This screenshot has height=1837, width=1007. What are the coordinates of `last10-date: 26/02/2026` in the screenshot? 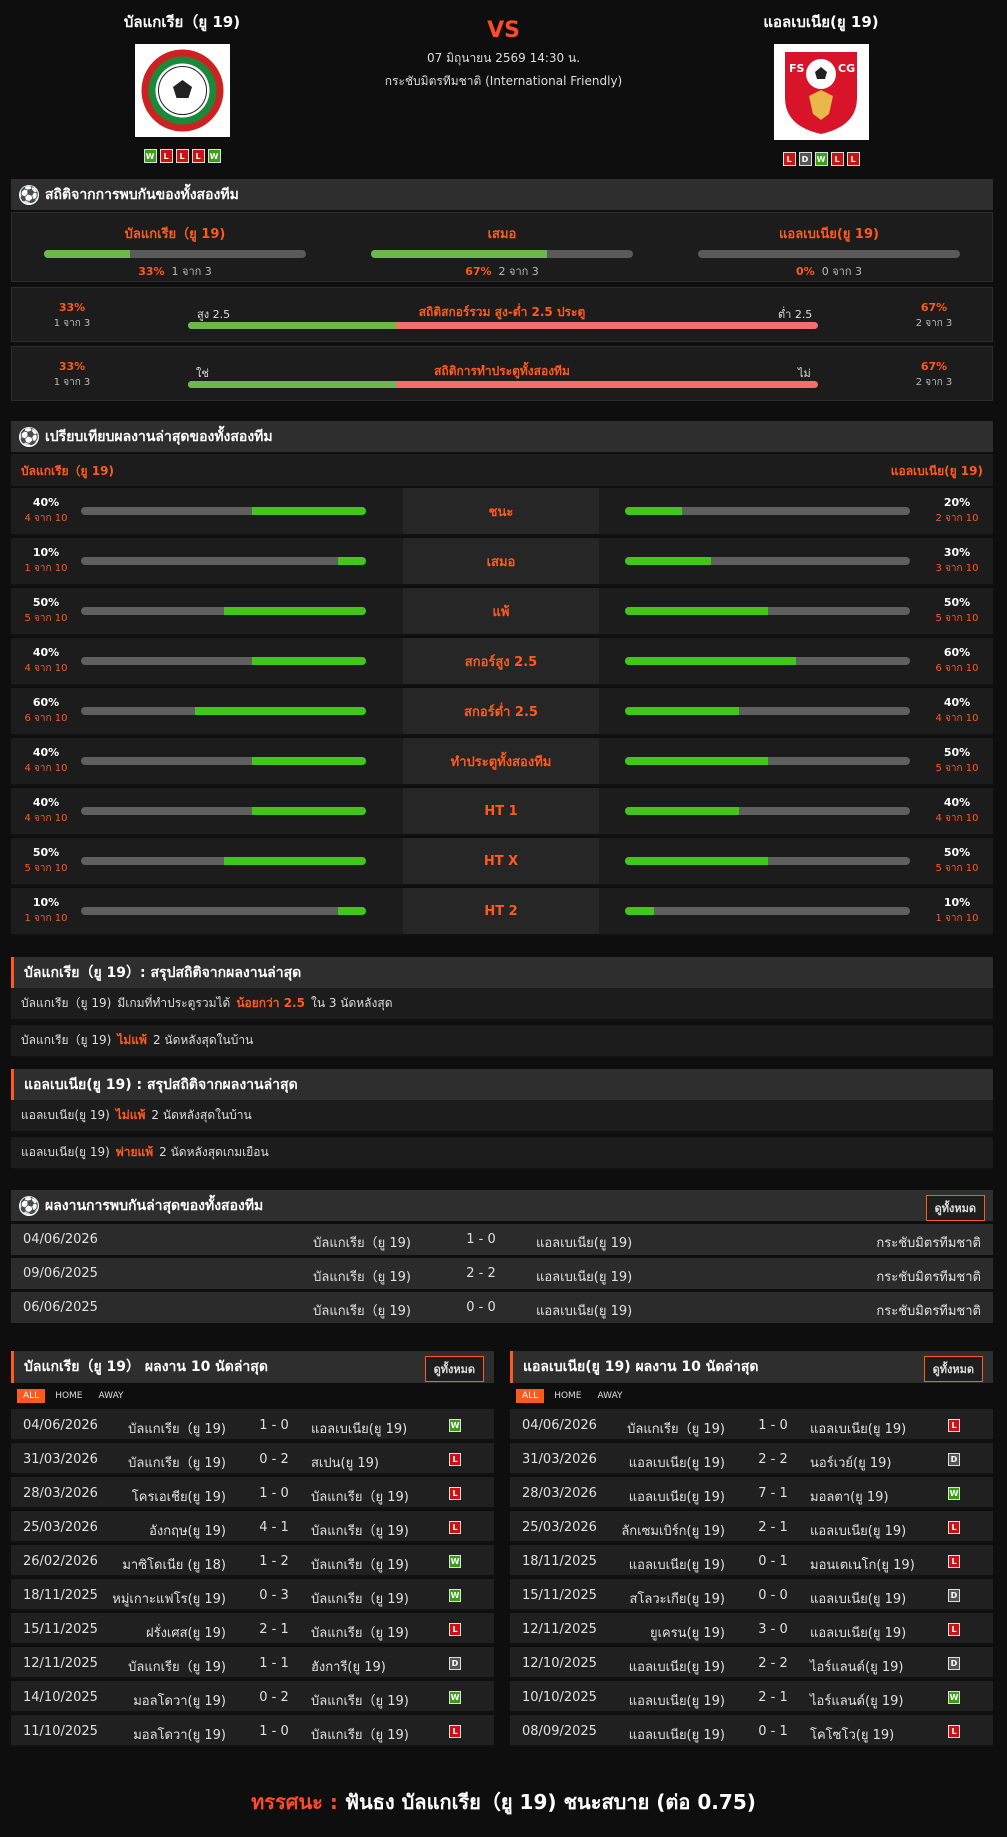 It's located at (60, 1561).